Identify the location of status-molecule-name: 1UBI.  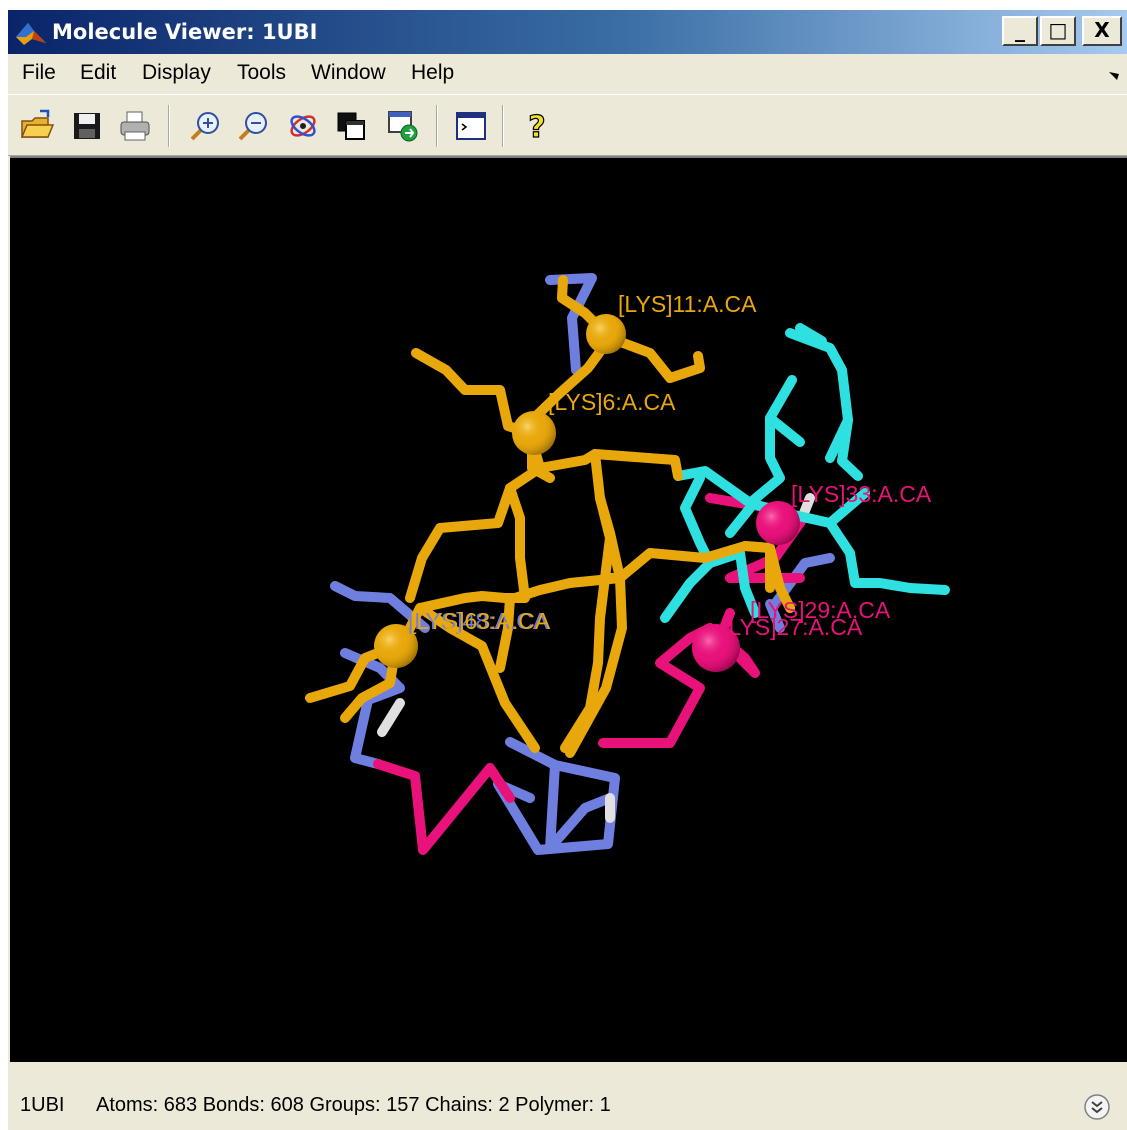
(42, 1105).